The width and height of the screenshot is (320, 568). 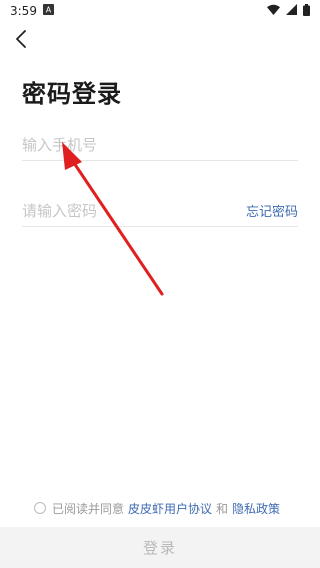 I want to click on back-button, so click(x=21, y=41).